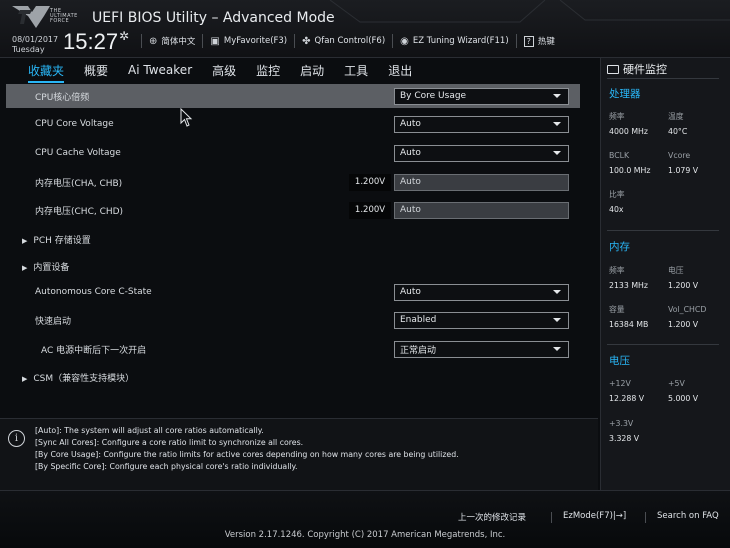  What do you see at coordinates (248, 41) in the screenshot?
I see `myfavorite-button: ▣ MyFavorite(F3)` at bounding box center [248, 41].